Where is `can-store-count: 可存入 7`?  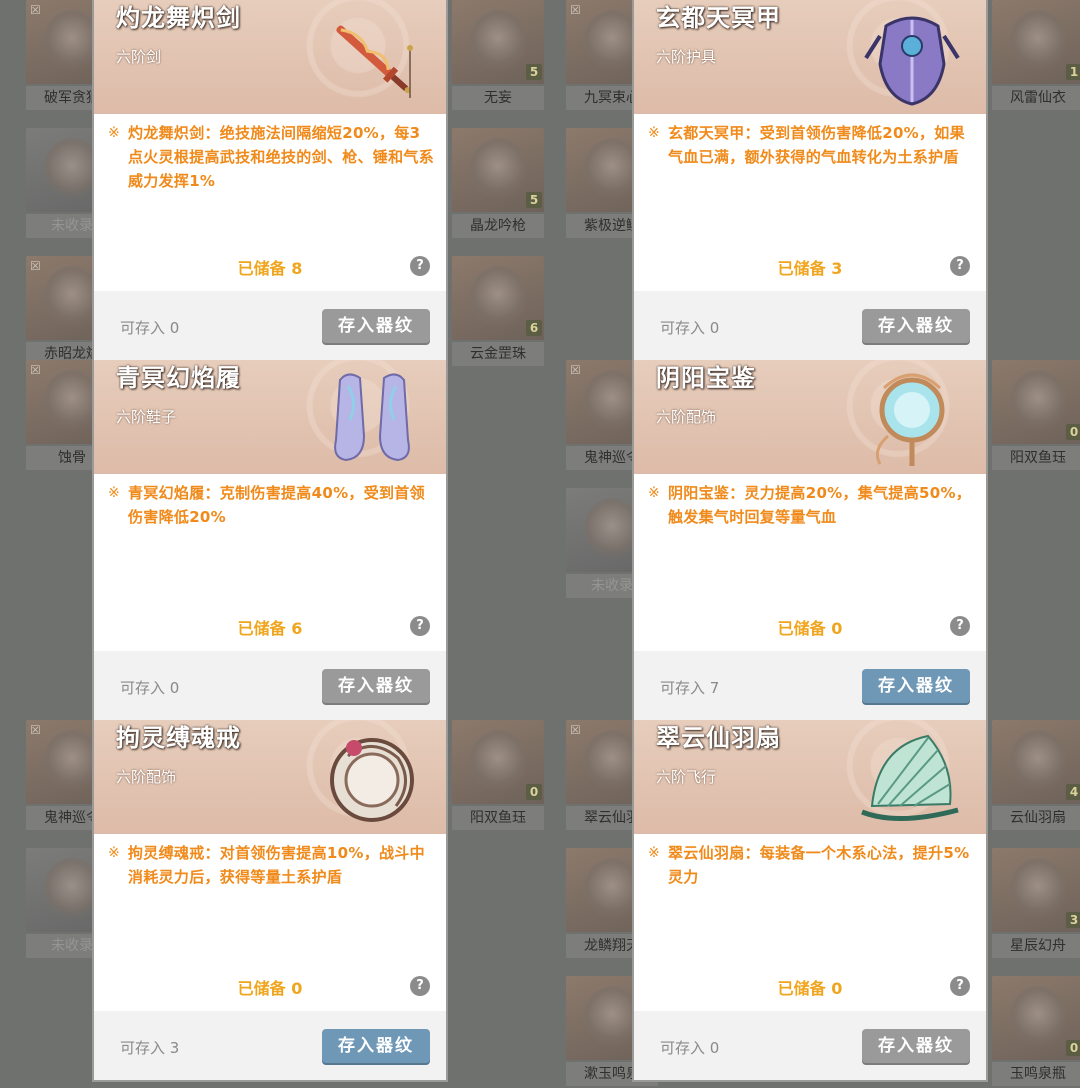 can-store-count: 可存入 7 is located at coordinates (690, 688).